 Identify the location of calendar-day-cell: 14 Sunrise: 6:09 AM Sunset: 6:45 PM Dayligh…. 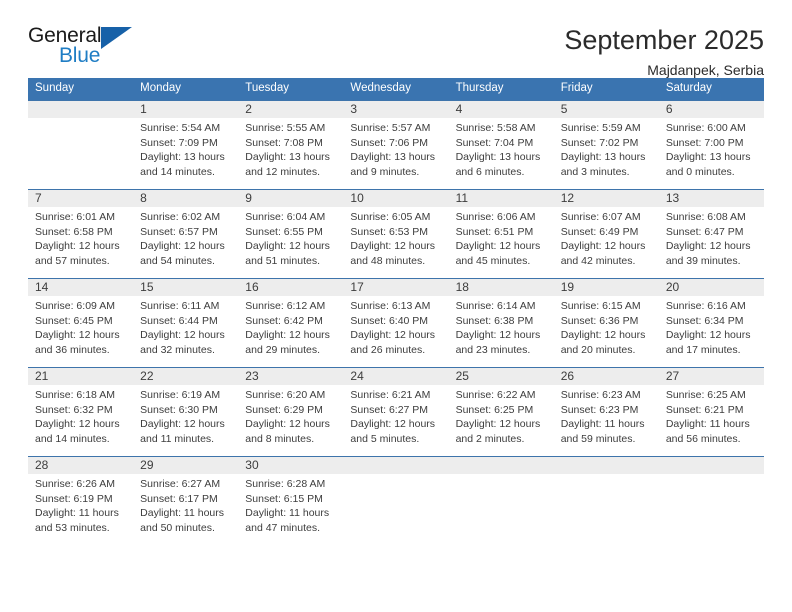
(81, 323).